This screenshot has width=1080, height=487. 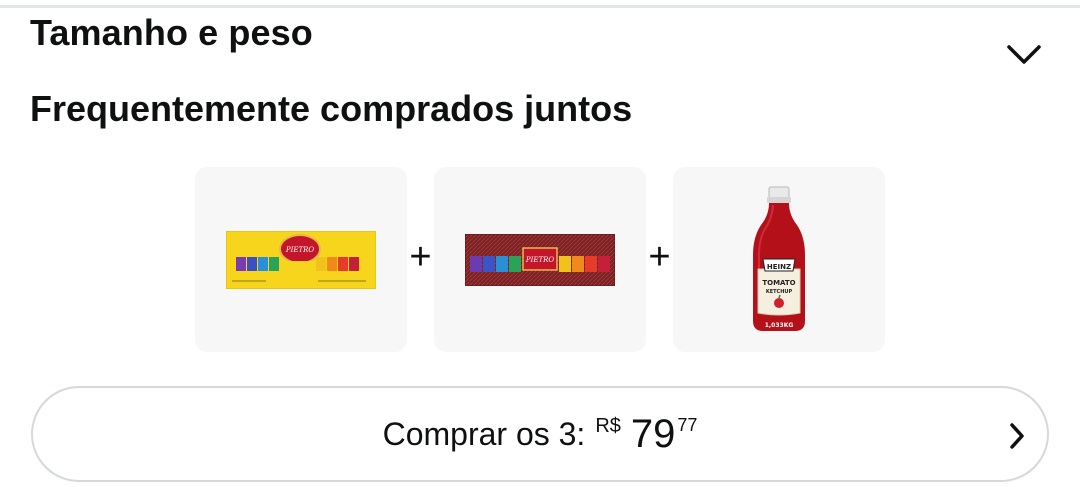 What do you see at coordinates (484, 433) in the screenshot?
I see `buy-button-label: Comprar os 3:` at bounding box center [484, 433].